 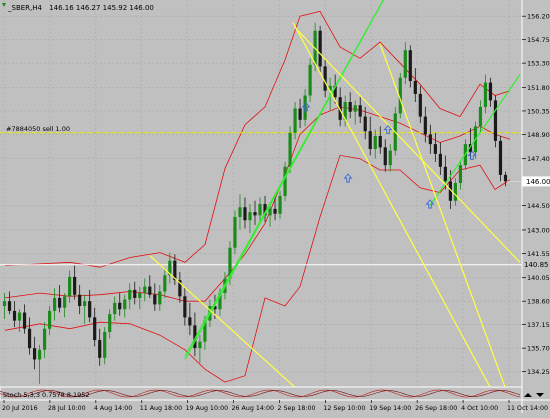 I want to click on time-tick-label: 4 Aug 14:00, so click(x=113, y=408).